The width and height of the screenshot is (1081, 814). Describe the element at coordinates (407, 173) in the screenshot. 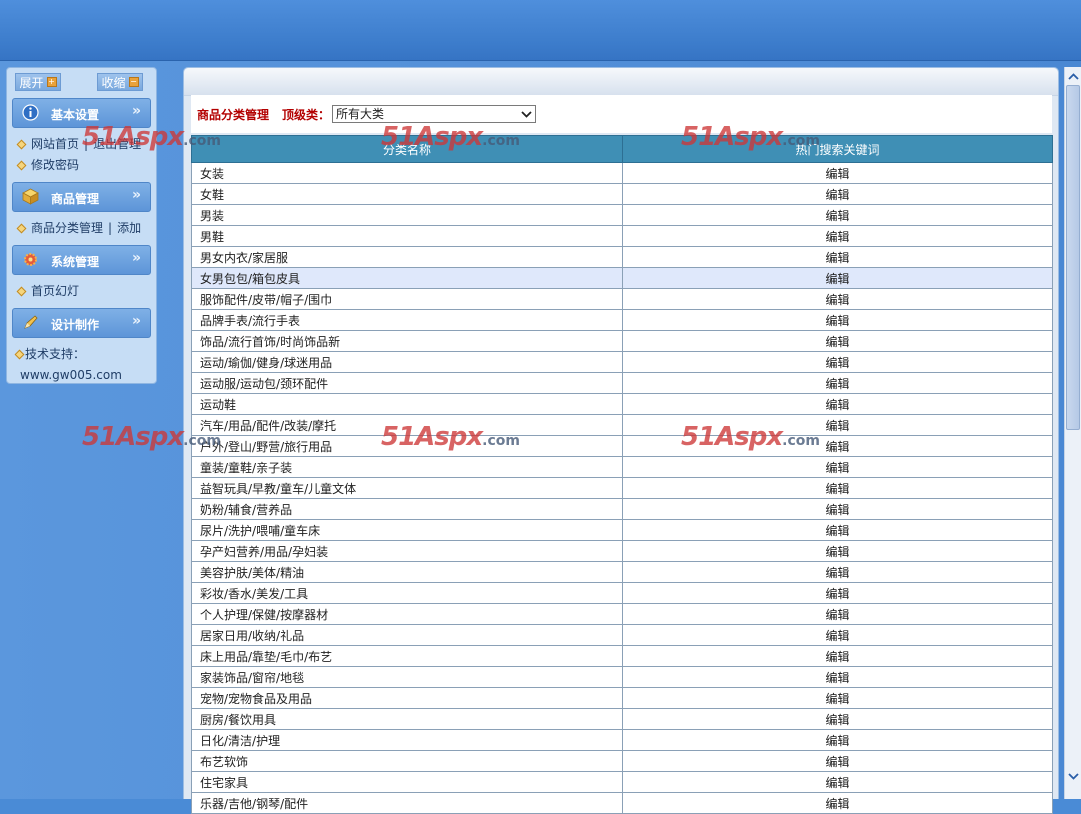

I see `category-name-cell: 女装` at that location.